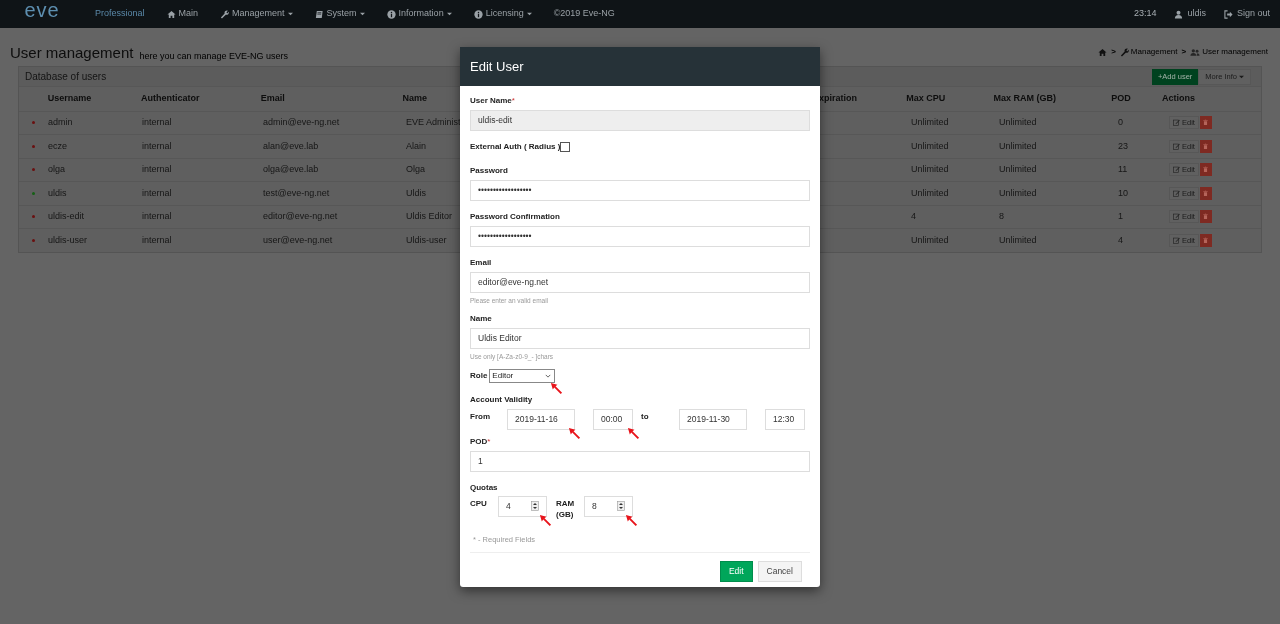  What do you see at coordinates (42, 14) in the screenshot?
I see `logo: eve` at bounding box center [42, 14].